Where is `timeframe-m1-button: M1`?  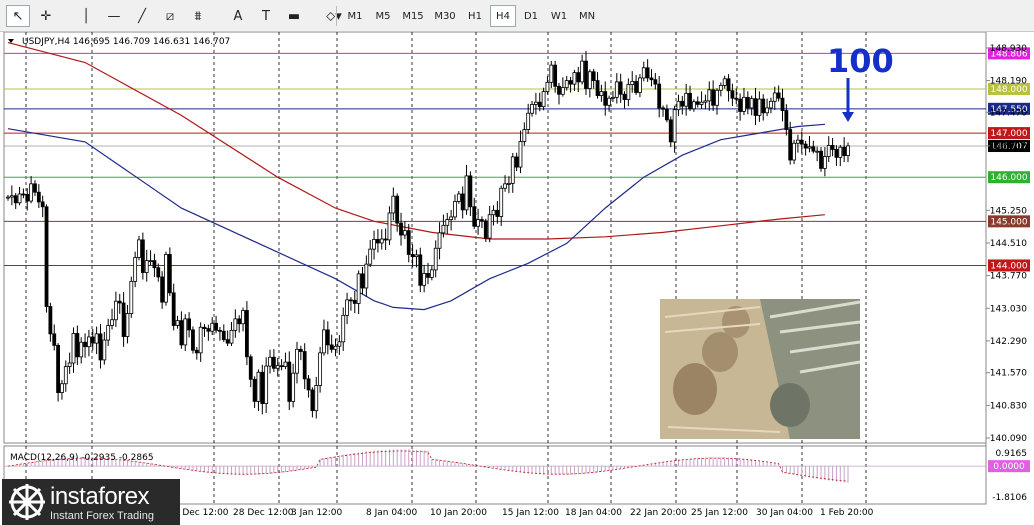 timeframe-m1-button: M1 is located at coordinates (355, 16).